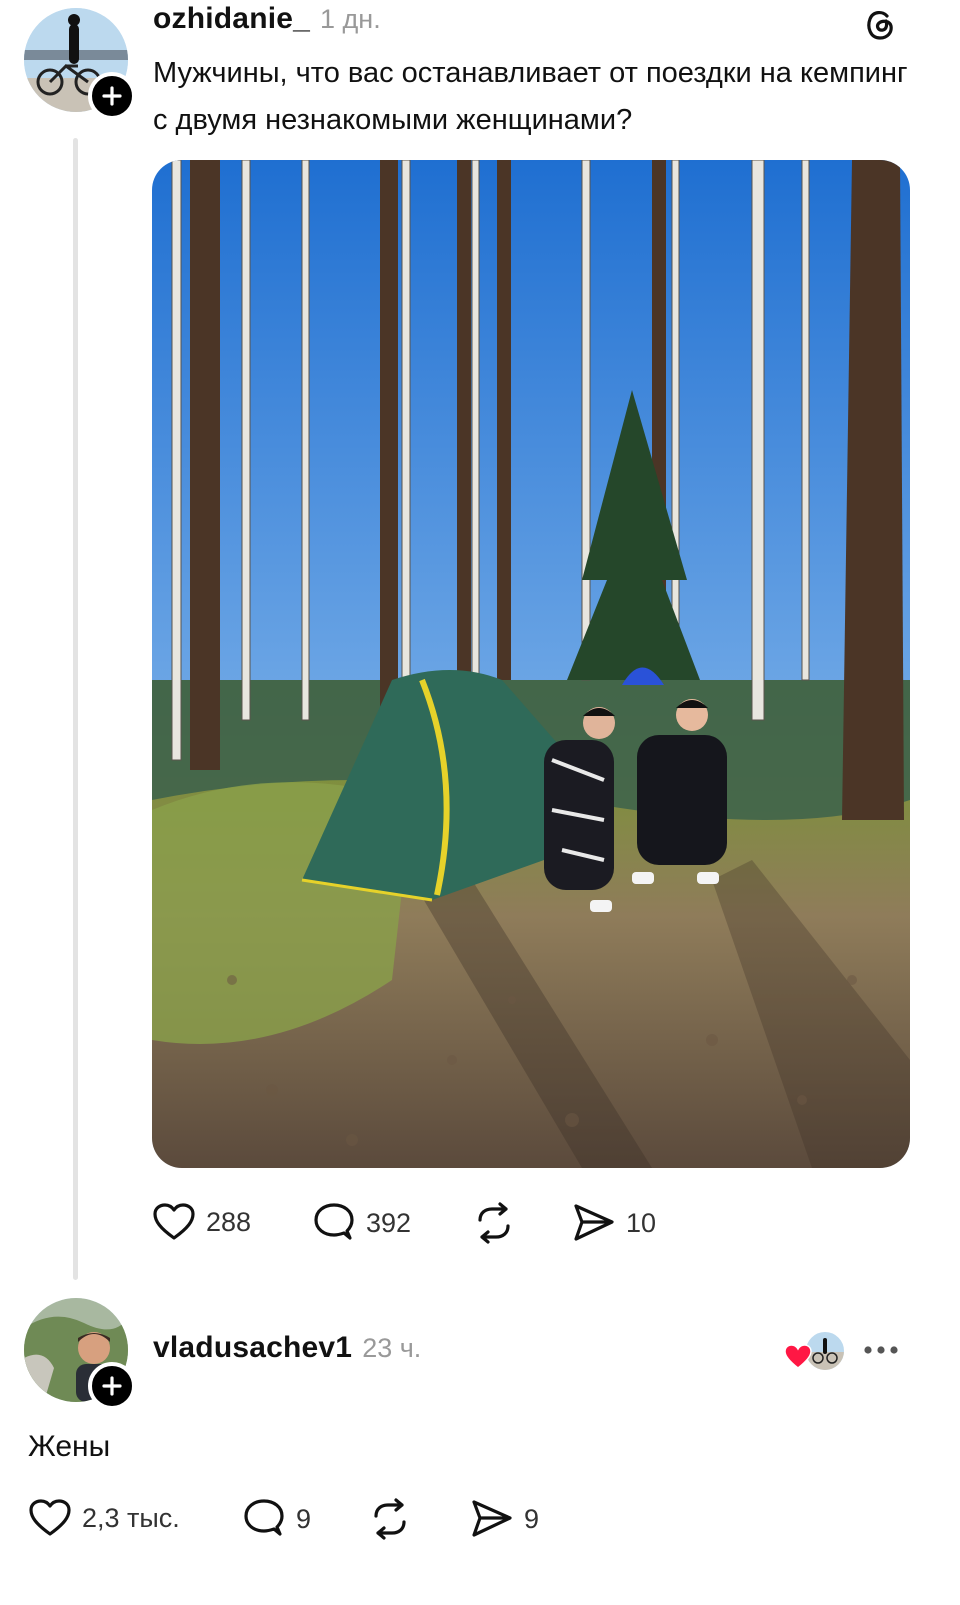 This screenshot has width=960, height=1605. I want to click on post-username: ozhidanie_, so click(231, 19).